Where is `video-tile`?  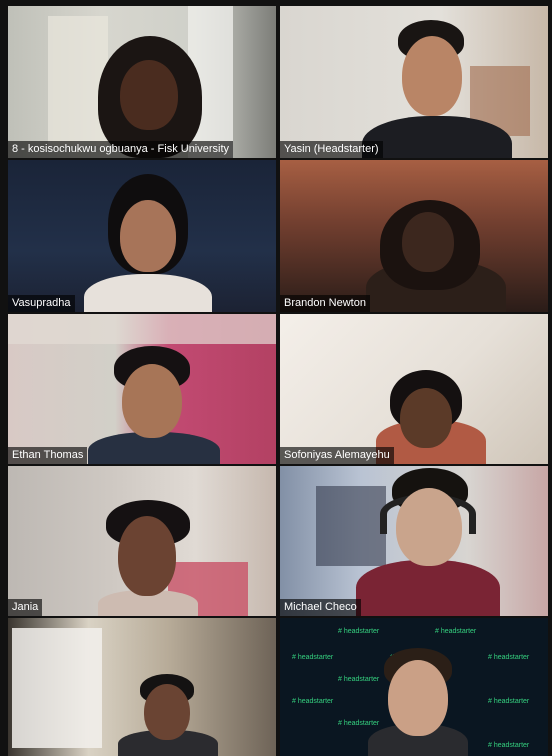
video-tile is located at coordinates (142, 687).